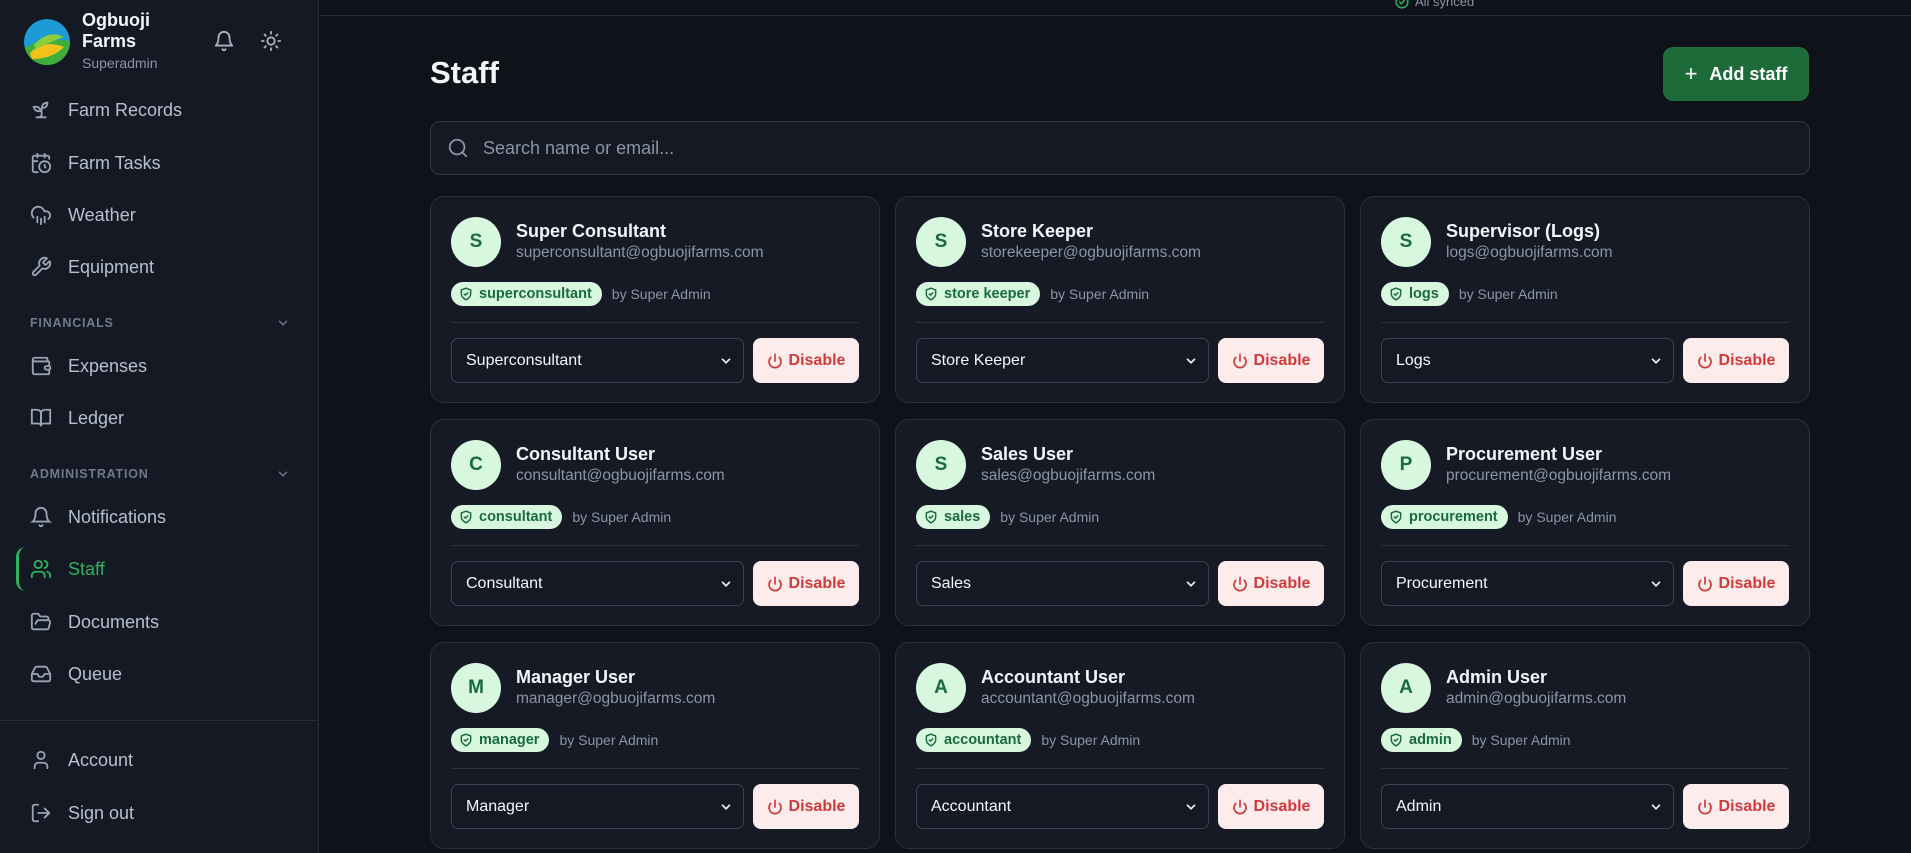  I want to click on role-select: Admin, so click(1527, 806).